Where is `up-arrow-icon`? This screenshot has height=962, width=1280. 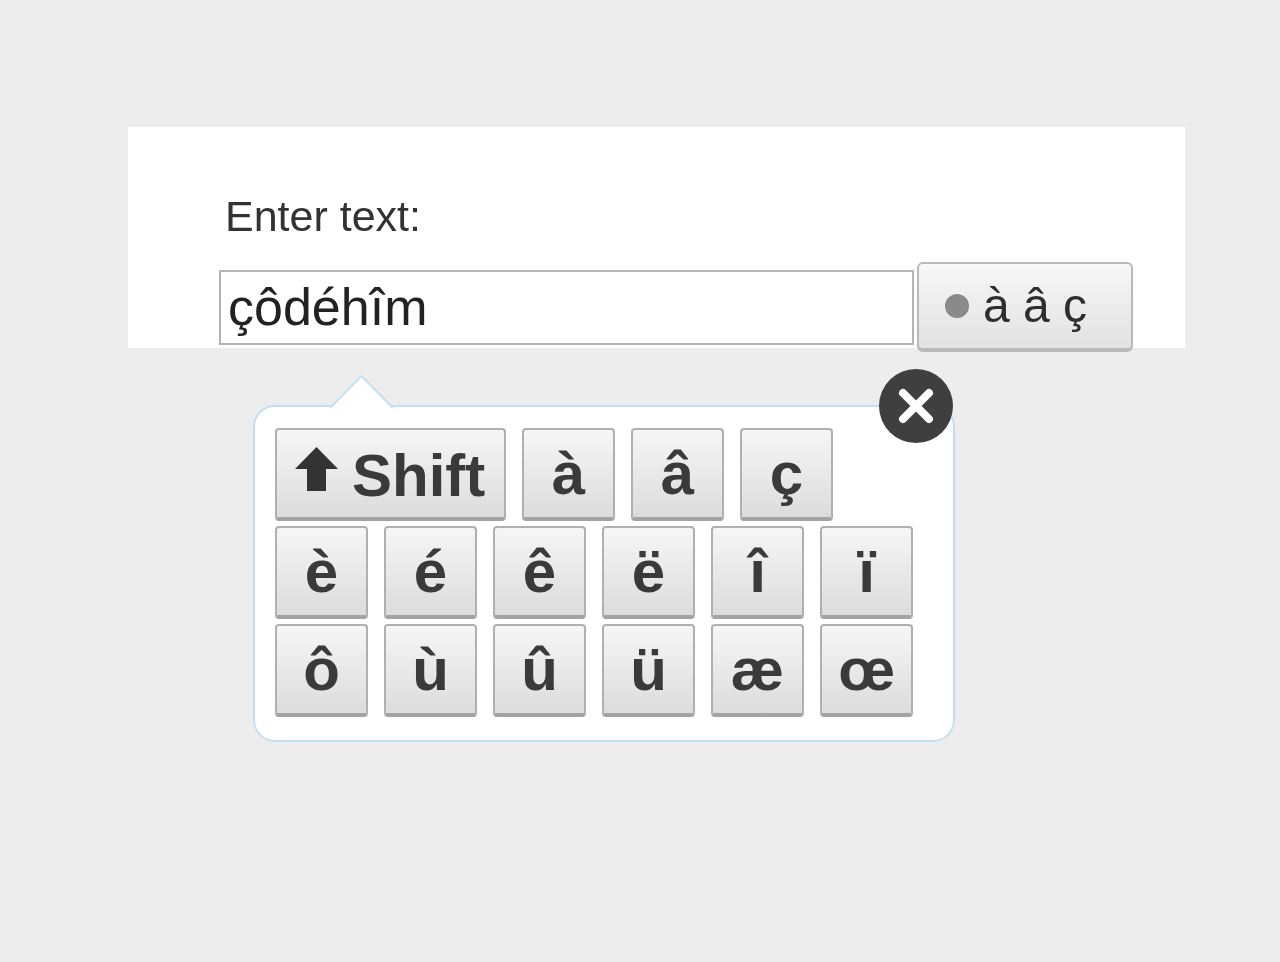
up-arrow-icon is located at coordinates (316, 469).